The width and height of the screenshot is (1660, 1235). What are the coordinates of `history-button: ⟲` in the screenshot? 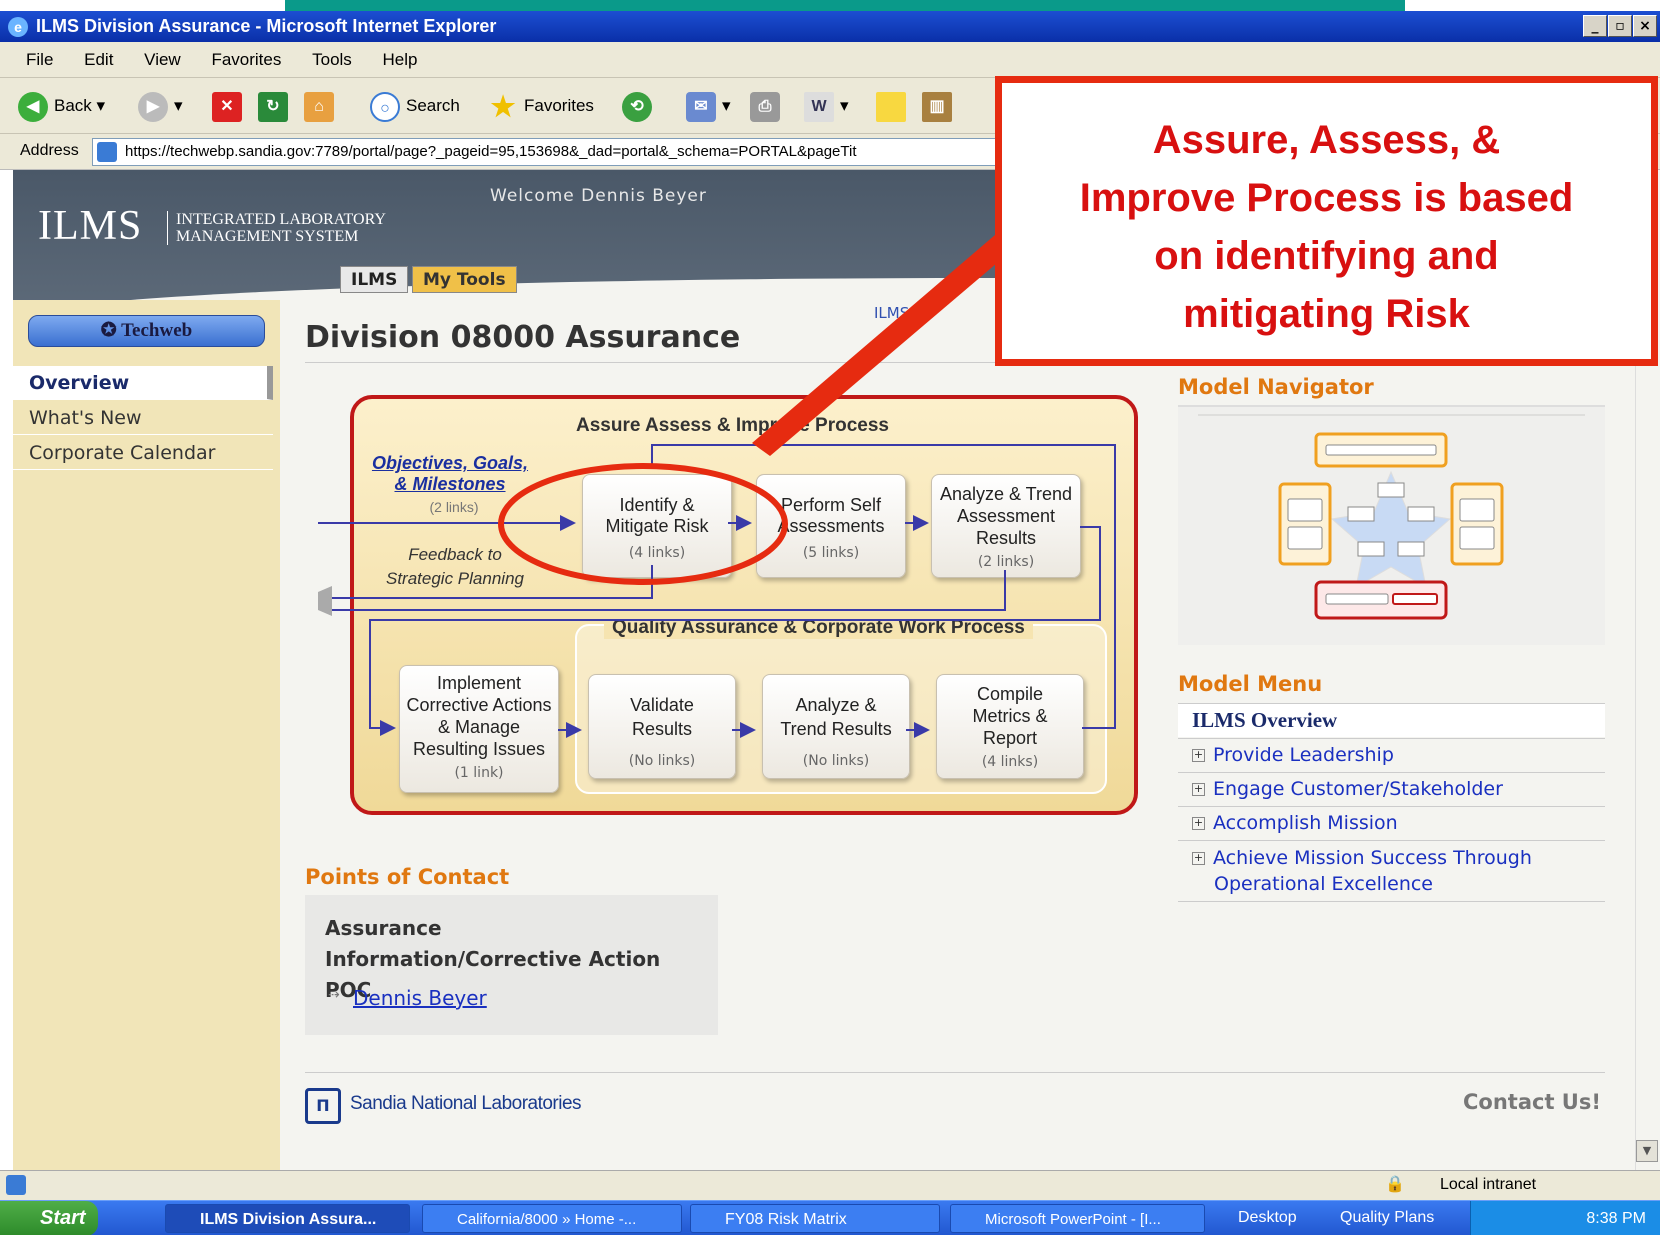 It's located at (640, 106).